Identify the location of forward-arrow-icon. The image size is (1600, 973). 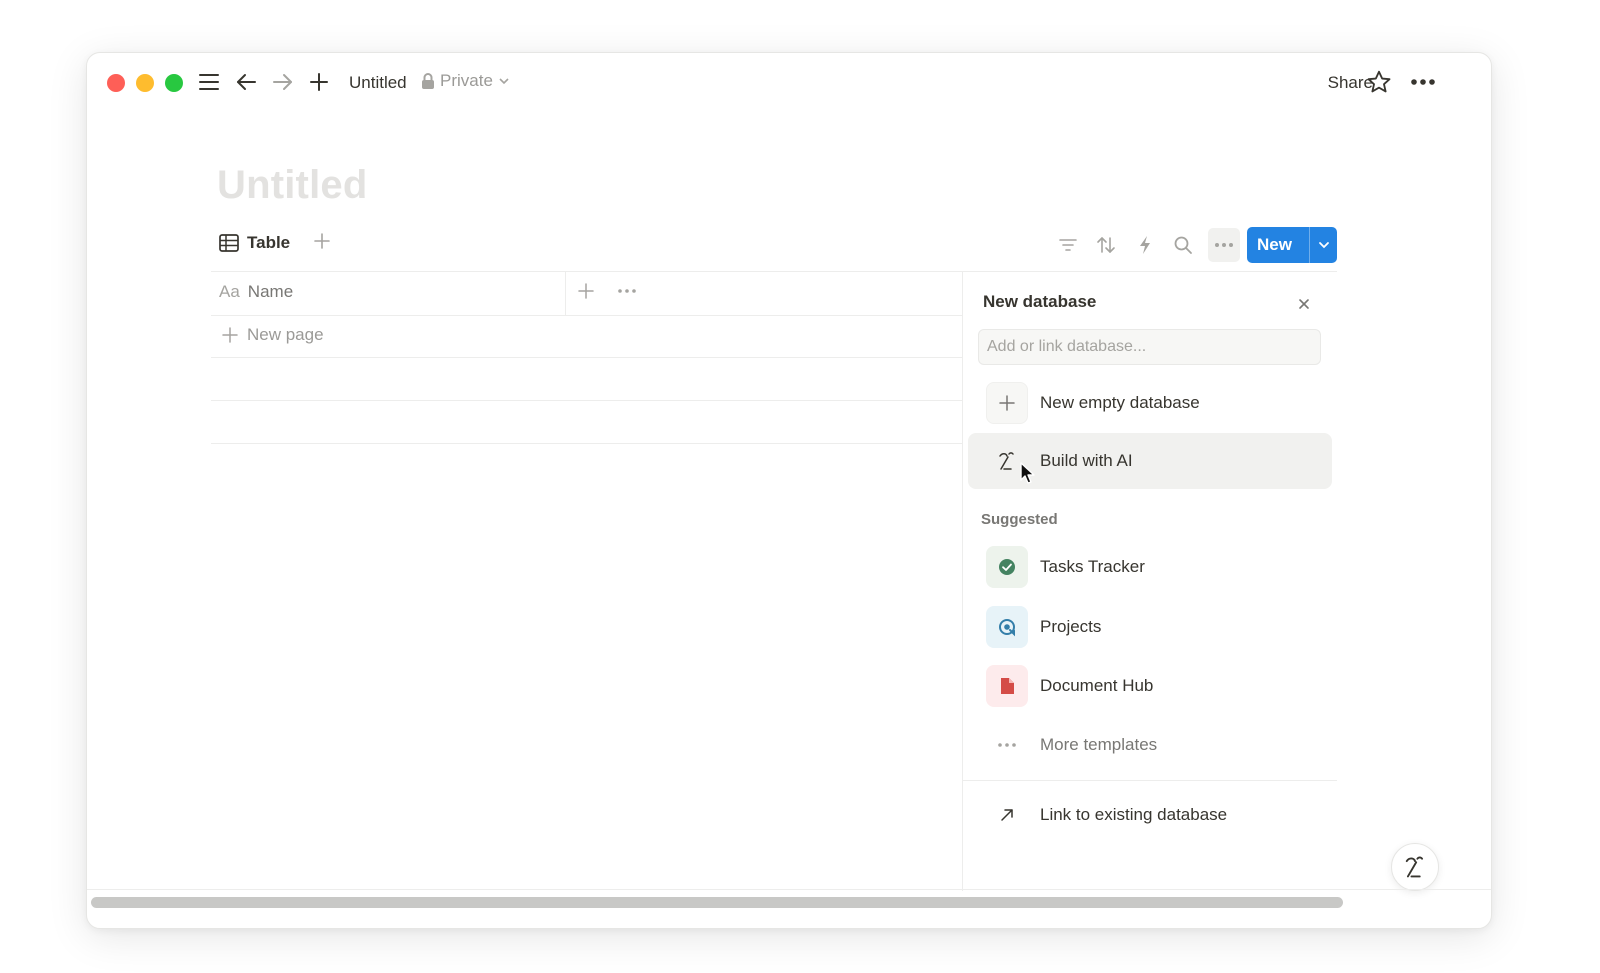
(283, 82).